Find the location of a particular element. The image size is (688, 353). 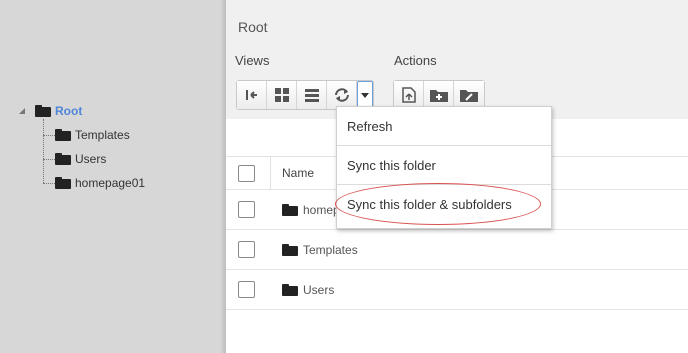

row-name-cell: Users is located at coordinates (308, 290).